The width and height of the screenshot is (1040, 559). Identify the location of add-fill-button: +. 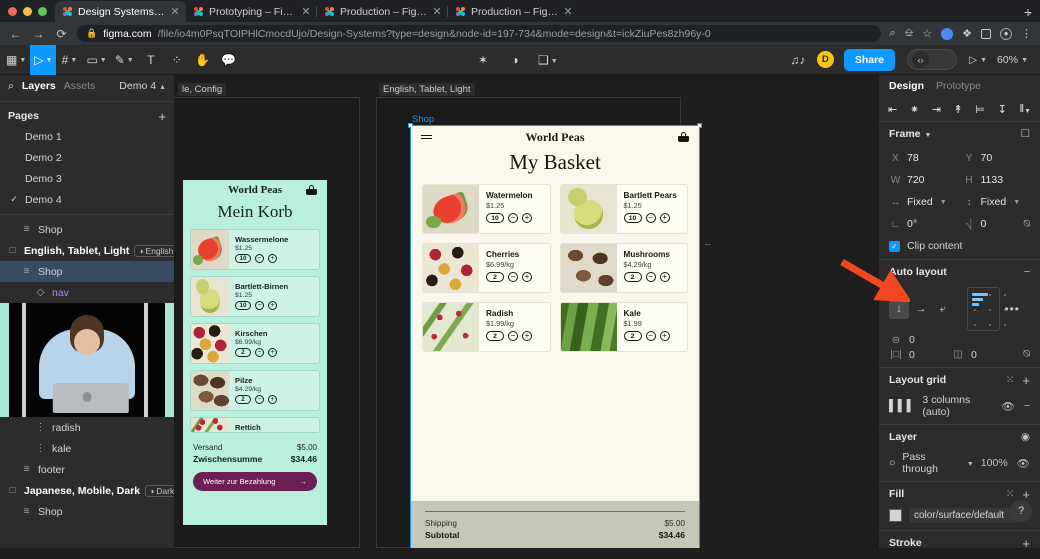
(1026, 494).